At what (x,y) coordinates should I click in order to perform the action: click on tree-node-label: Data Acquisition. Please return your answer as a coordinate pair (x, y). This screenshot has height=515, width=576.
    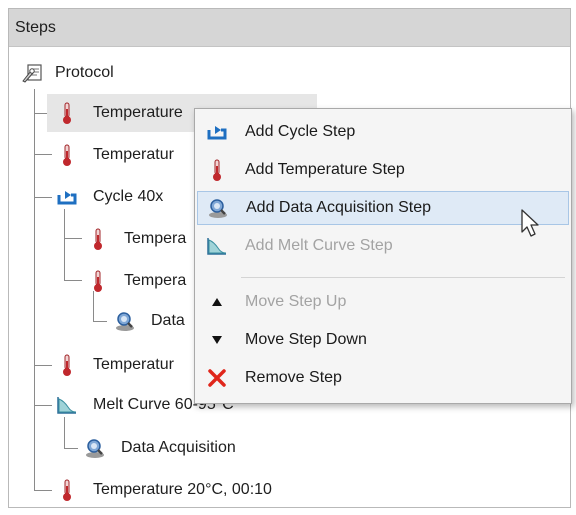
    Looking at the image, I should click on (178, 447).